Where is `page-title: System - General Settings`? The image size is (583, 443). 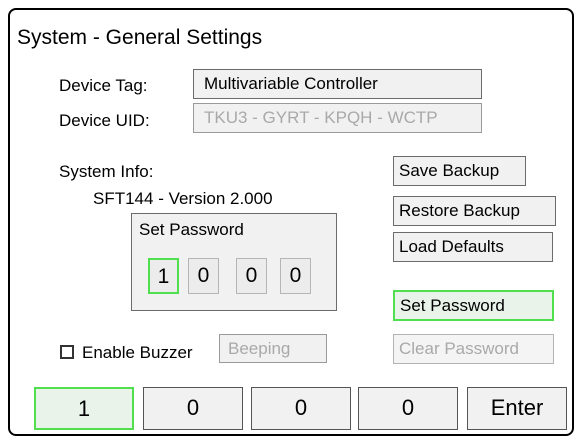
page-title: System - General Settings is located at coordinates (140, 37).